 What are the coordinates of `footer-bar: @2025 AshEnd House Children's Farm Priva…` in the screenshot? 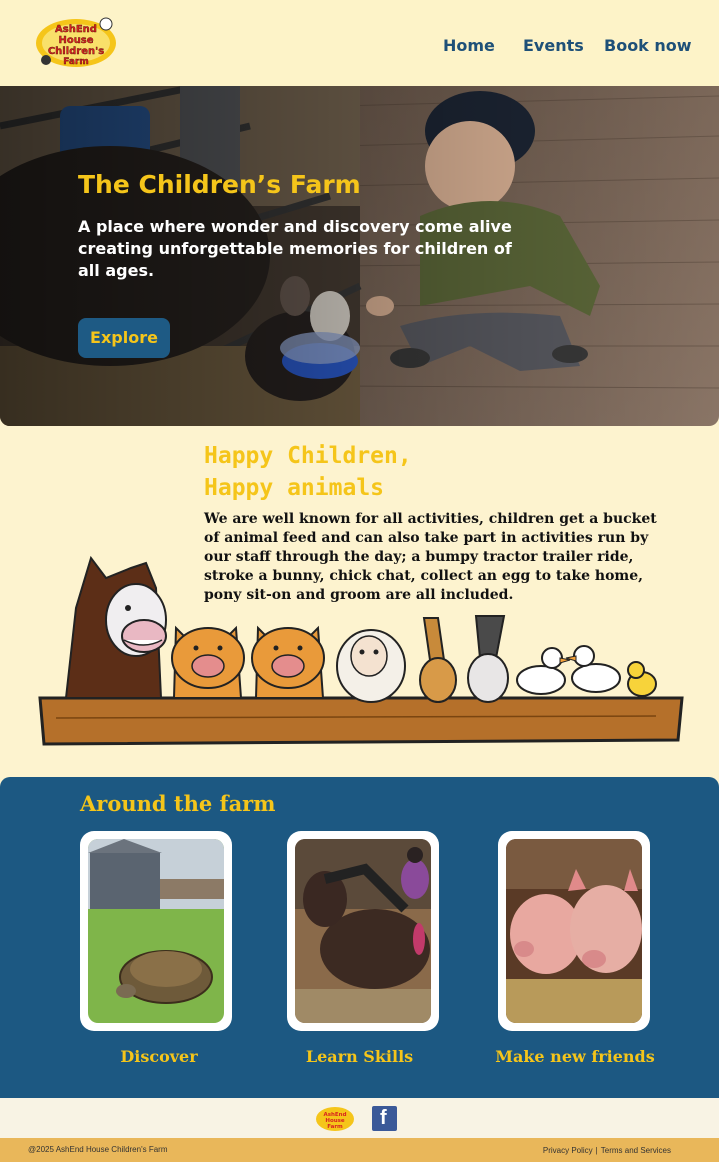 It's located at (359, 1150).